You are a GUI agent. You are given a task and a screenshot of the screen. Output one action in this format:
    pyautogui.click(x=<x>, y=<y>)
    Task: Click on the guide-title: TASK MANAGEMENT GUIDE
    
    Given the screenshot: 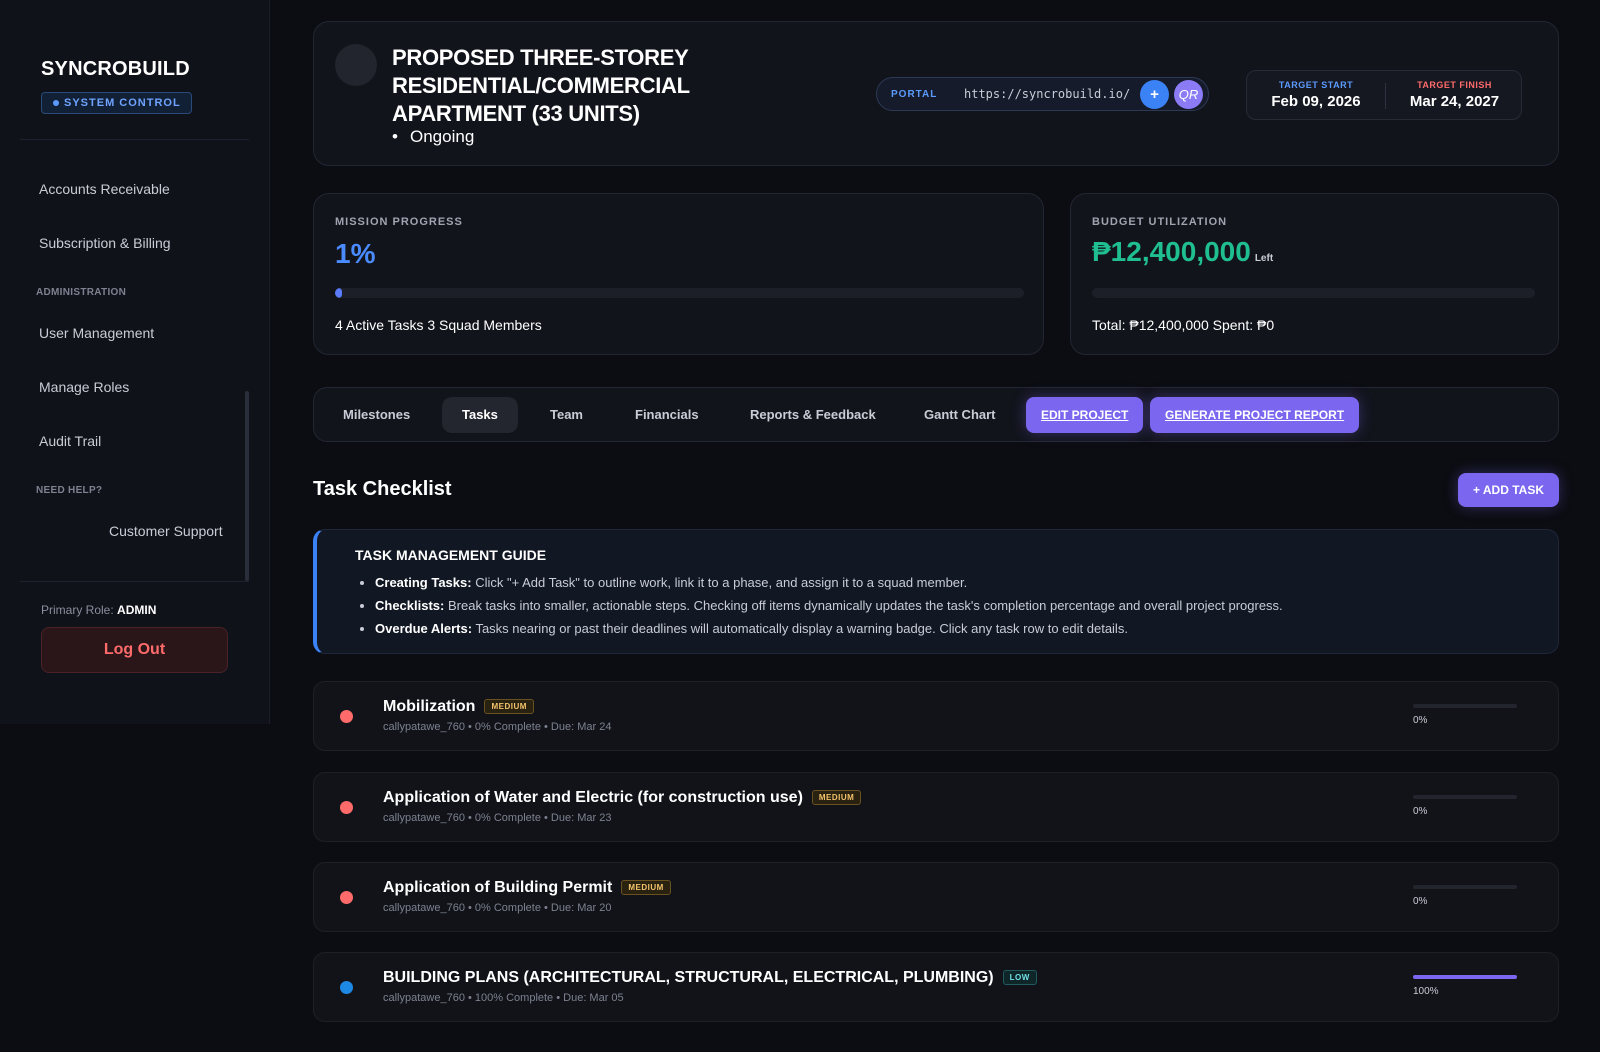 What is the action you would take?
    pyautogui.click(x=451, y=555)
    